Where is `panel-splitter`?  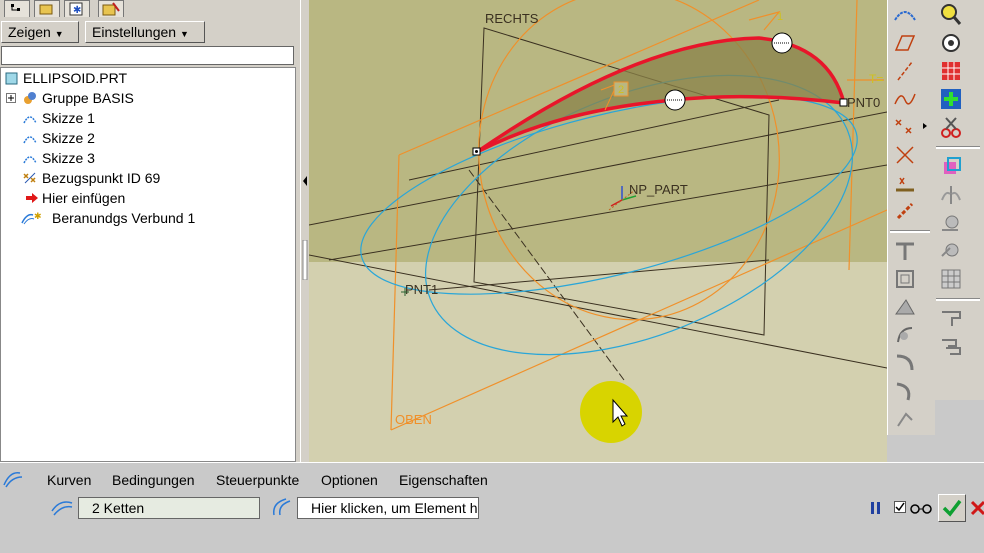 panel-splitter is located at coordinates (304, 231).